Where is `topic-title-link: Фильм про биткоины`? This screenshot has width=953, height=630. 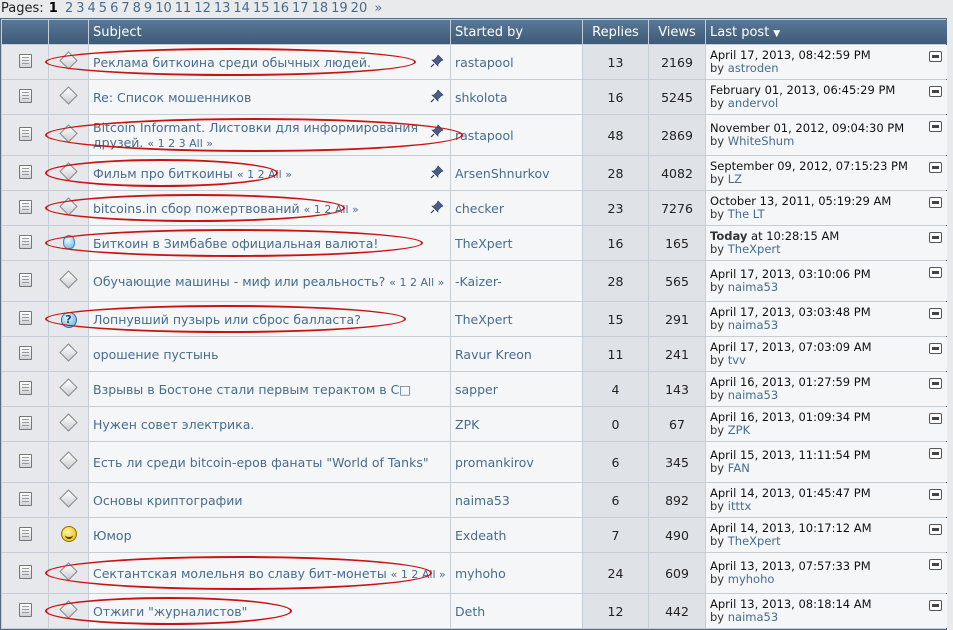 topic-title-link: Фильм про биткоины is located at coordinates (163, 173).